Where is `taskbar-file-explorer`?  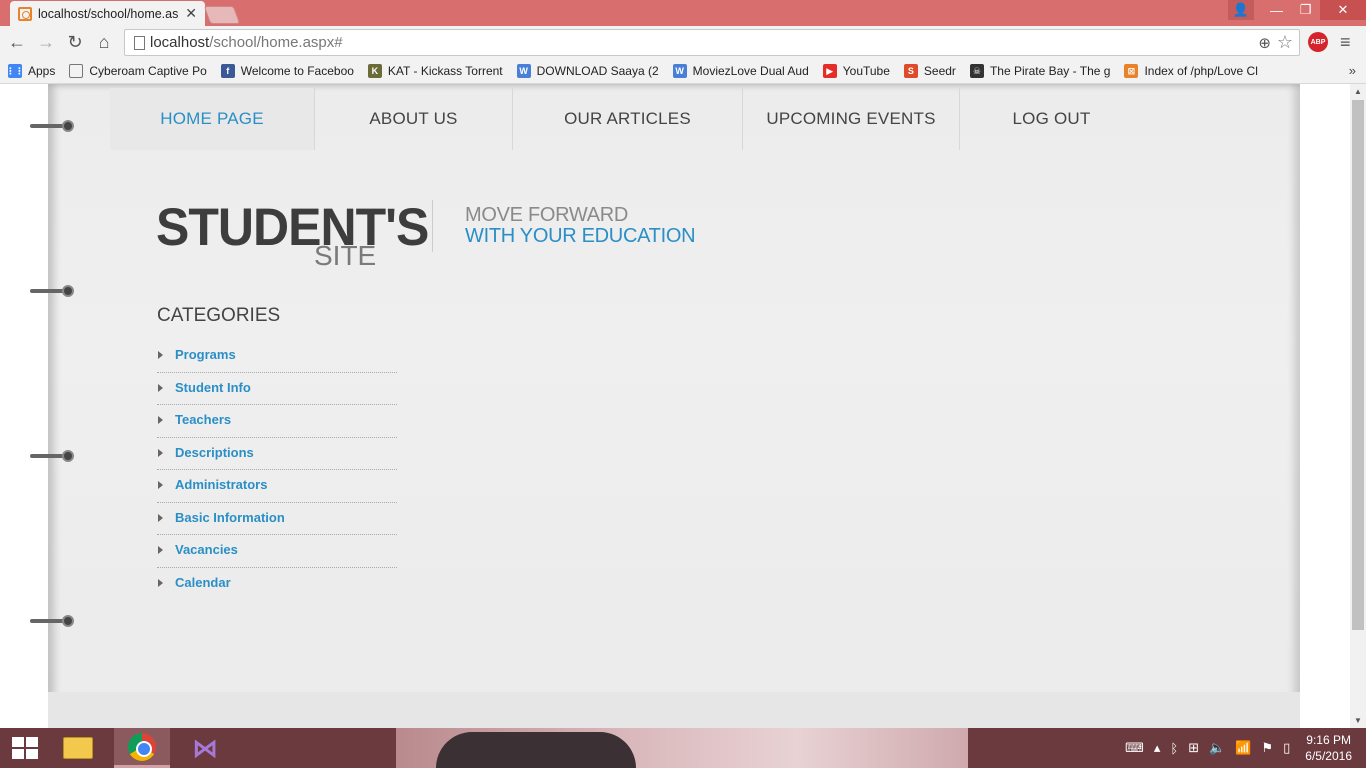 taskbar-file-explorer is located at coordinates (78, 748).